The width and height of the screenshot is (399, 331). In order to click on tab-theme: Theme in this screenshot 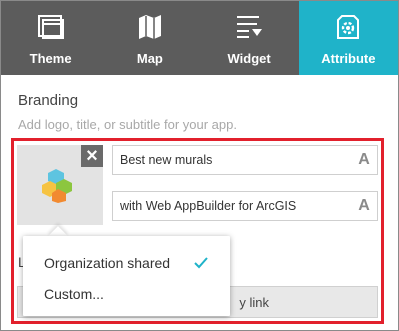, I will do `click(50, 38)`.